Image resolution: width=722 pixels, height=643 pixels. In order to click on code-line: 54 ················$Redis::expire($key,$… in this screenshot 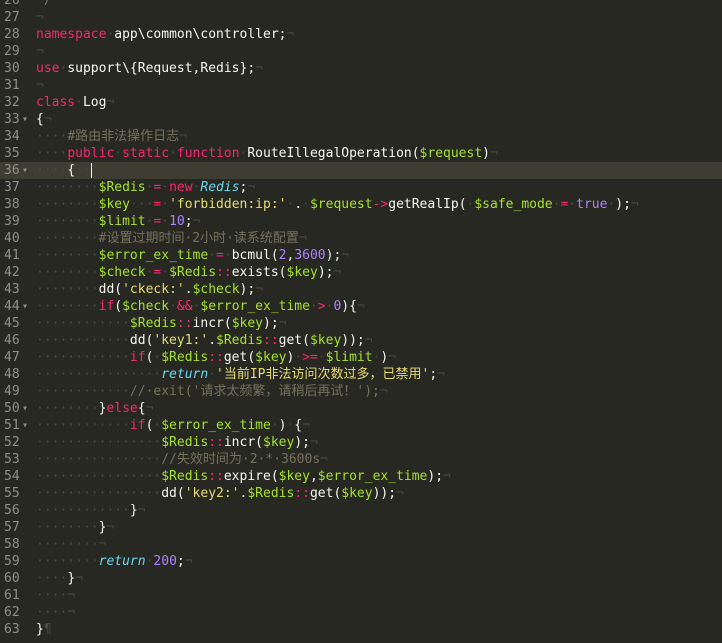, I will do `click(361, 476)`.